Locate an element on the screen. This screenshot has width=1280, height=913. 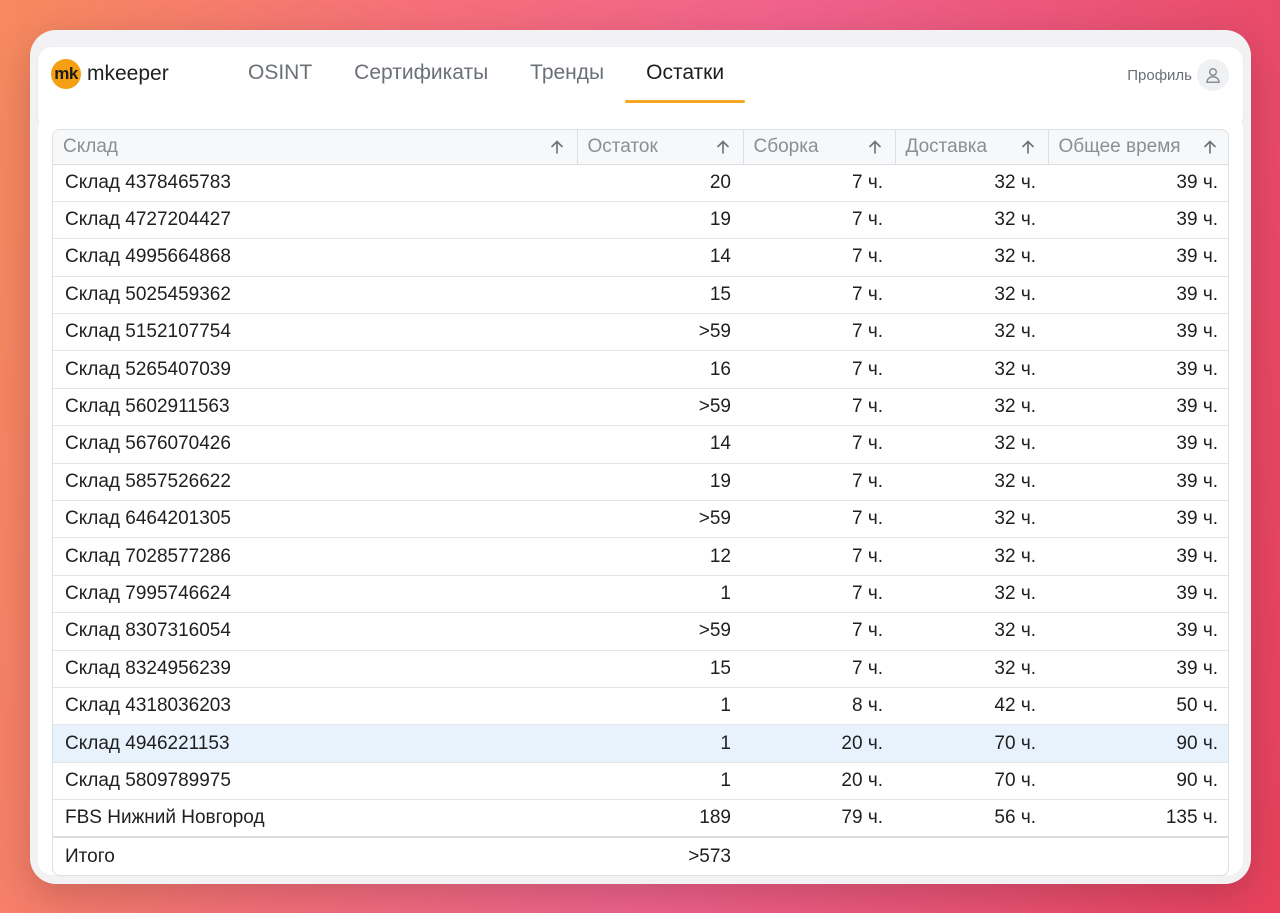
cell-warehouse: Склад 7995746624 is located at coordinates (315, 594).